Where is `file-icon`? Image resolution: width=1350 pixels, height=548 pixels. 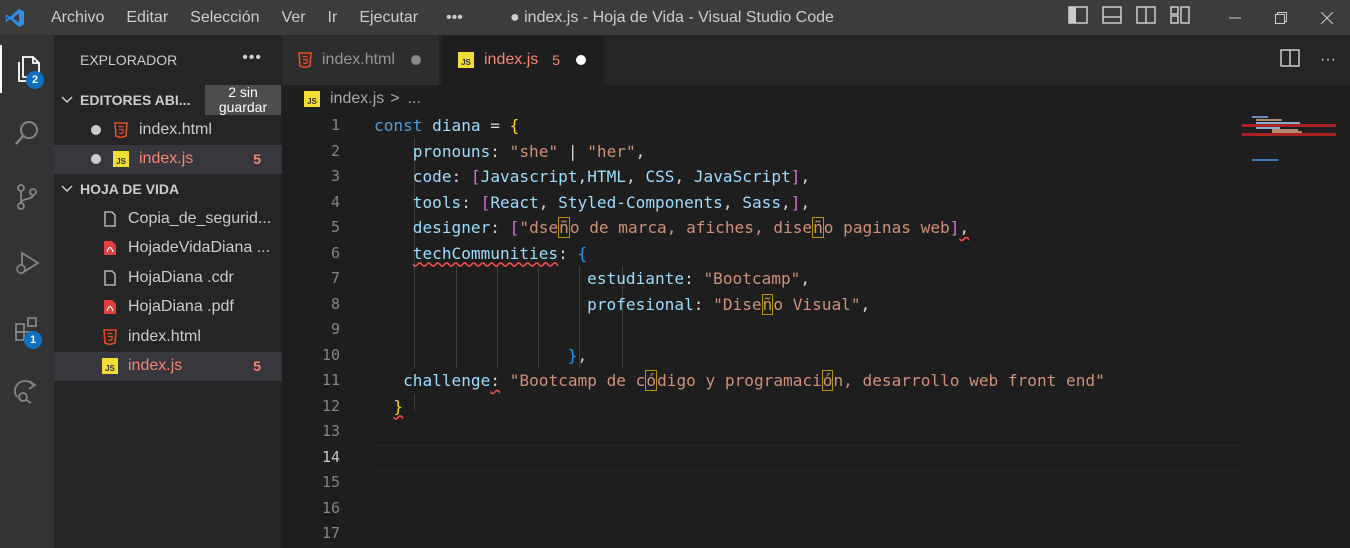 file-icon is located at coordinates (110, 219).